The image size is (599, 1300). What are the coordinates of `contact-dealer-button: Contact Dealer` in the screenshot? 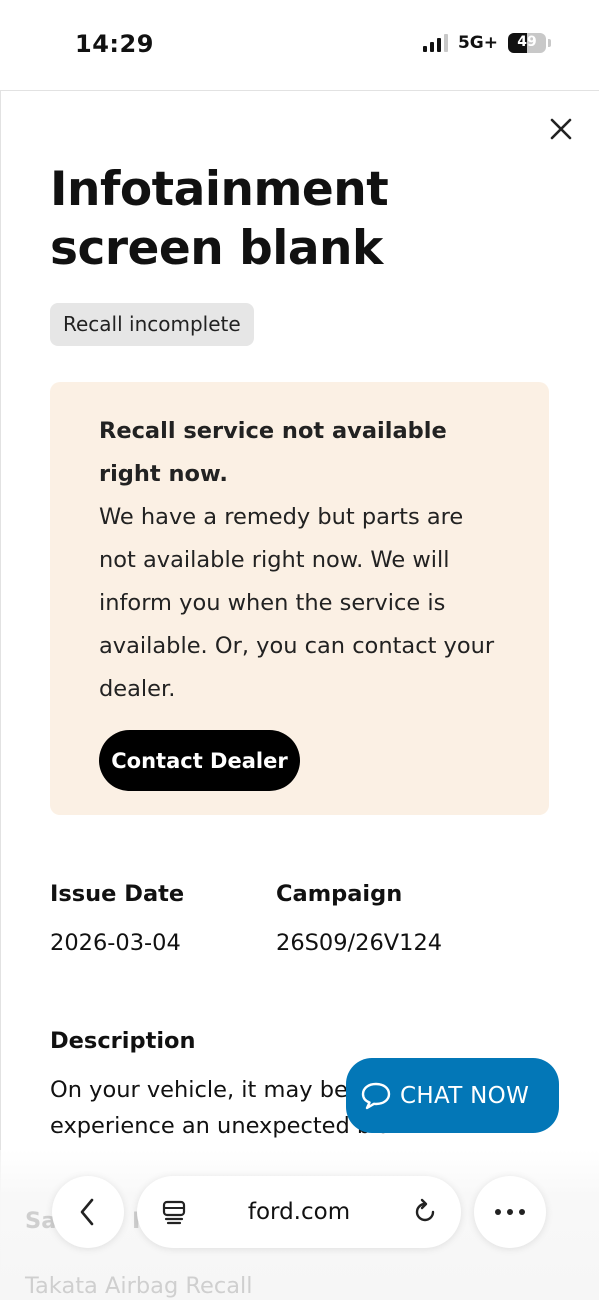 It's located at (199, 760).